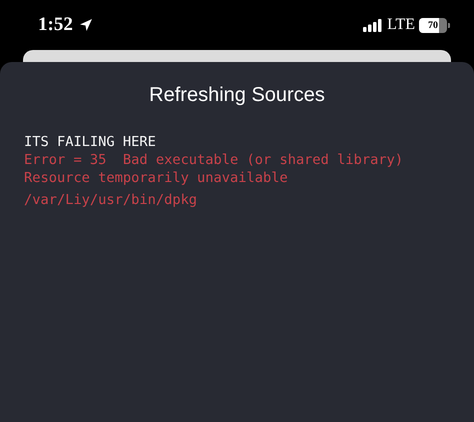  I want to click on sheet-title: Refreshing Sources, so click(237, 95).